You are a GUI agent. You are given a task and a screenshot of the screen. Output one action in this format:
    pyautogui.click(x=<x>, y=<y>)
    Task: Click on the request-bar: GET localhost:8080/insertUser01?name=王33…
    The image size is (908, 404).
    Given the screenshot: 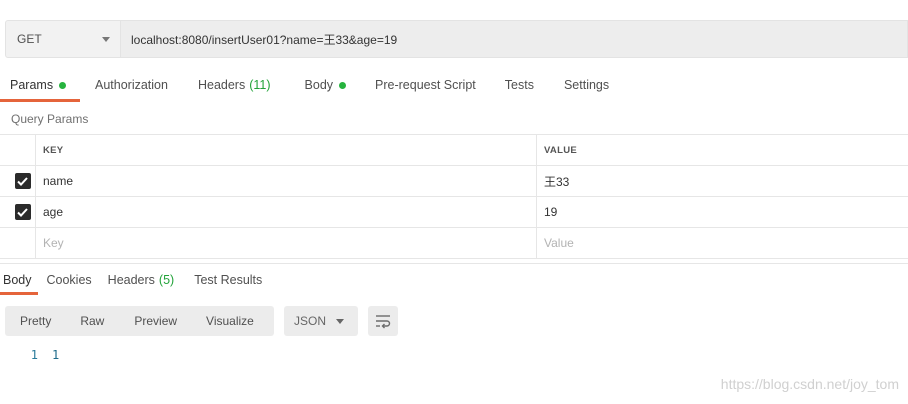 What is the action you would take?
    pyautogui.click(x=456, y=39)
    